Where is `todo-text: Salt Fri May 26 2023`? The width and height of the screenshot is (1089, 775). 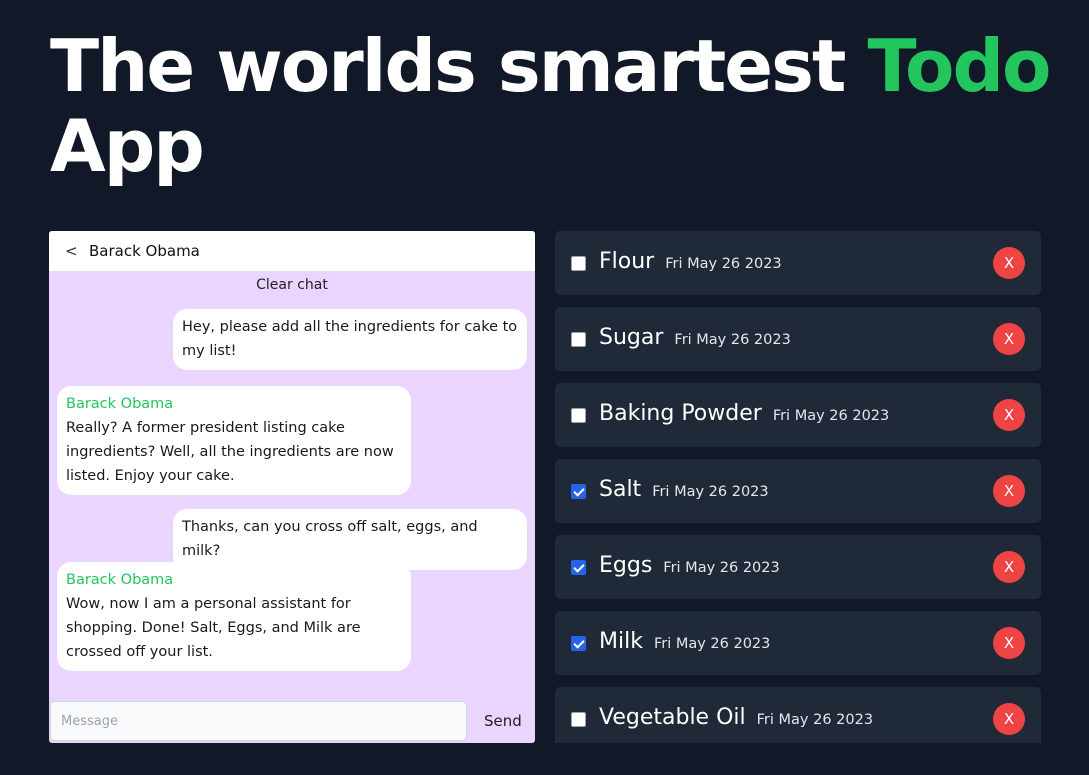 todo-text: Salt Fri May 26 2023 is located at coordinates (684, 489).